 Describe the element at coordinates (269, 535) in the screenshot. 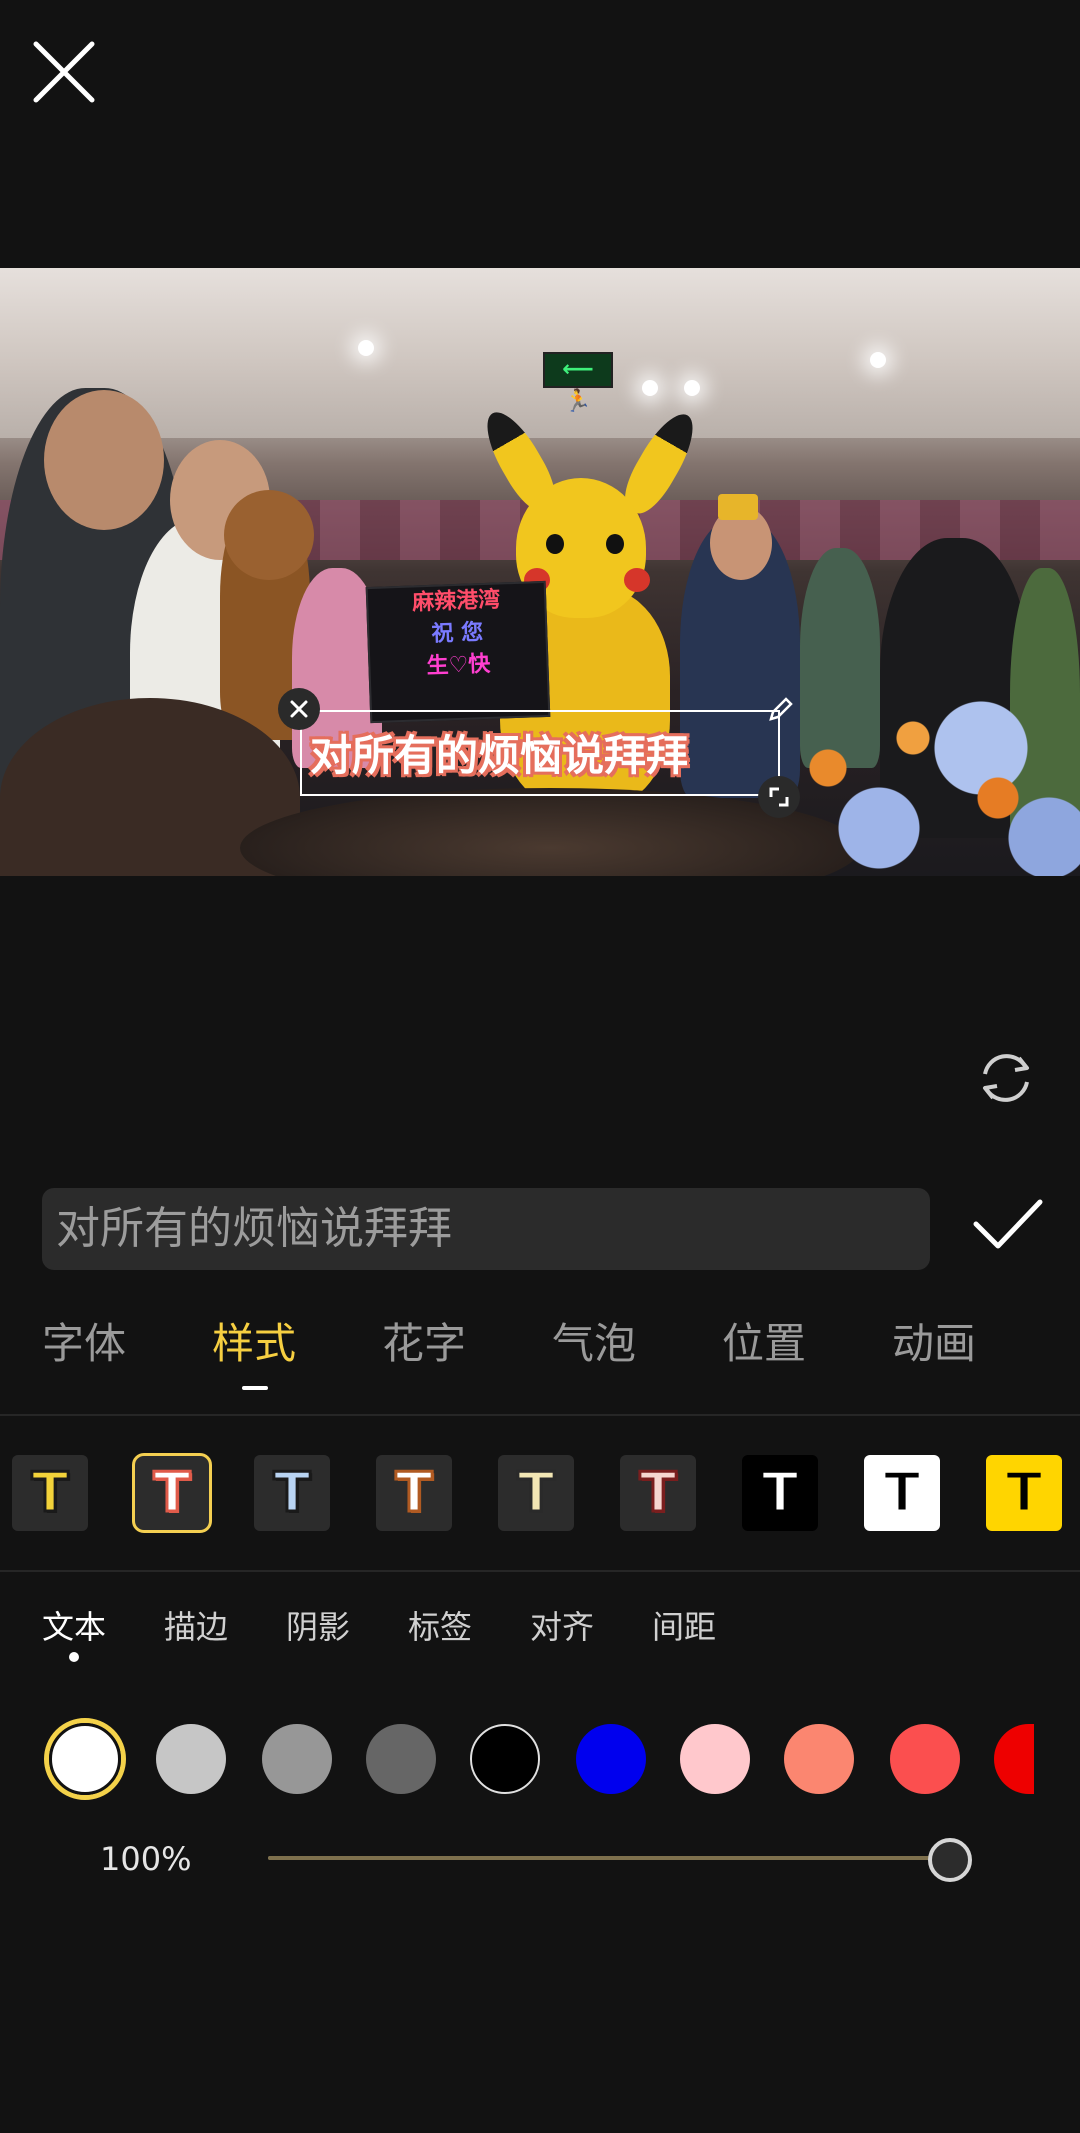

I see `bear-head` at that location.